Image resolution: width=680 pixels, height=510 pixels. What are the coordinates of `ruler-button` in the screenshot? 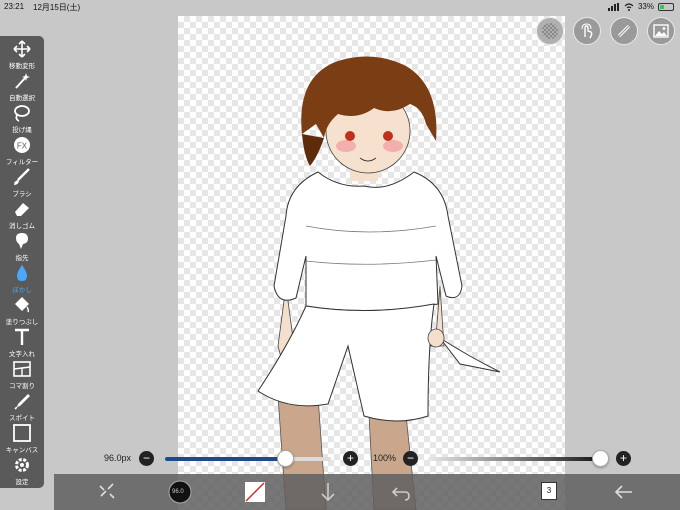 It's located at (624, 31).